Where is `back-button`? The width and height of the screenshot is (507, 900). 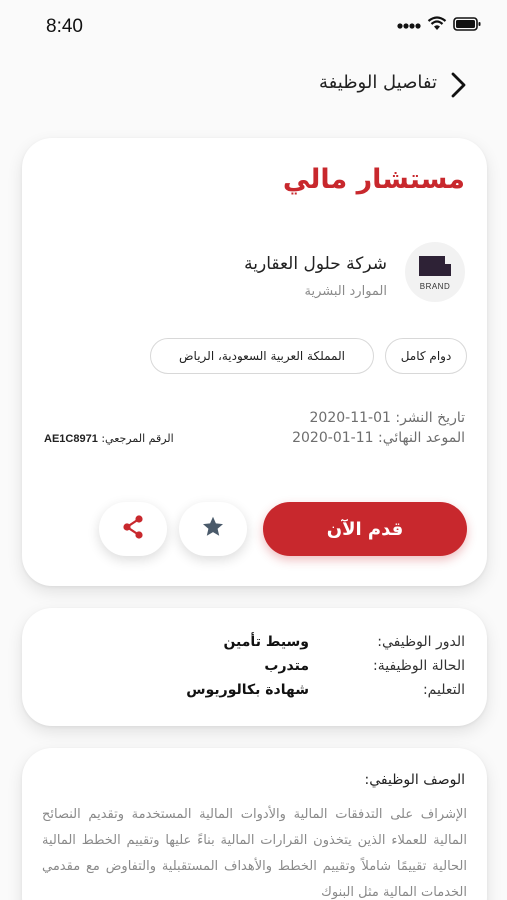
back-button is located at coordinates (458, 85).